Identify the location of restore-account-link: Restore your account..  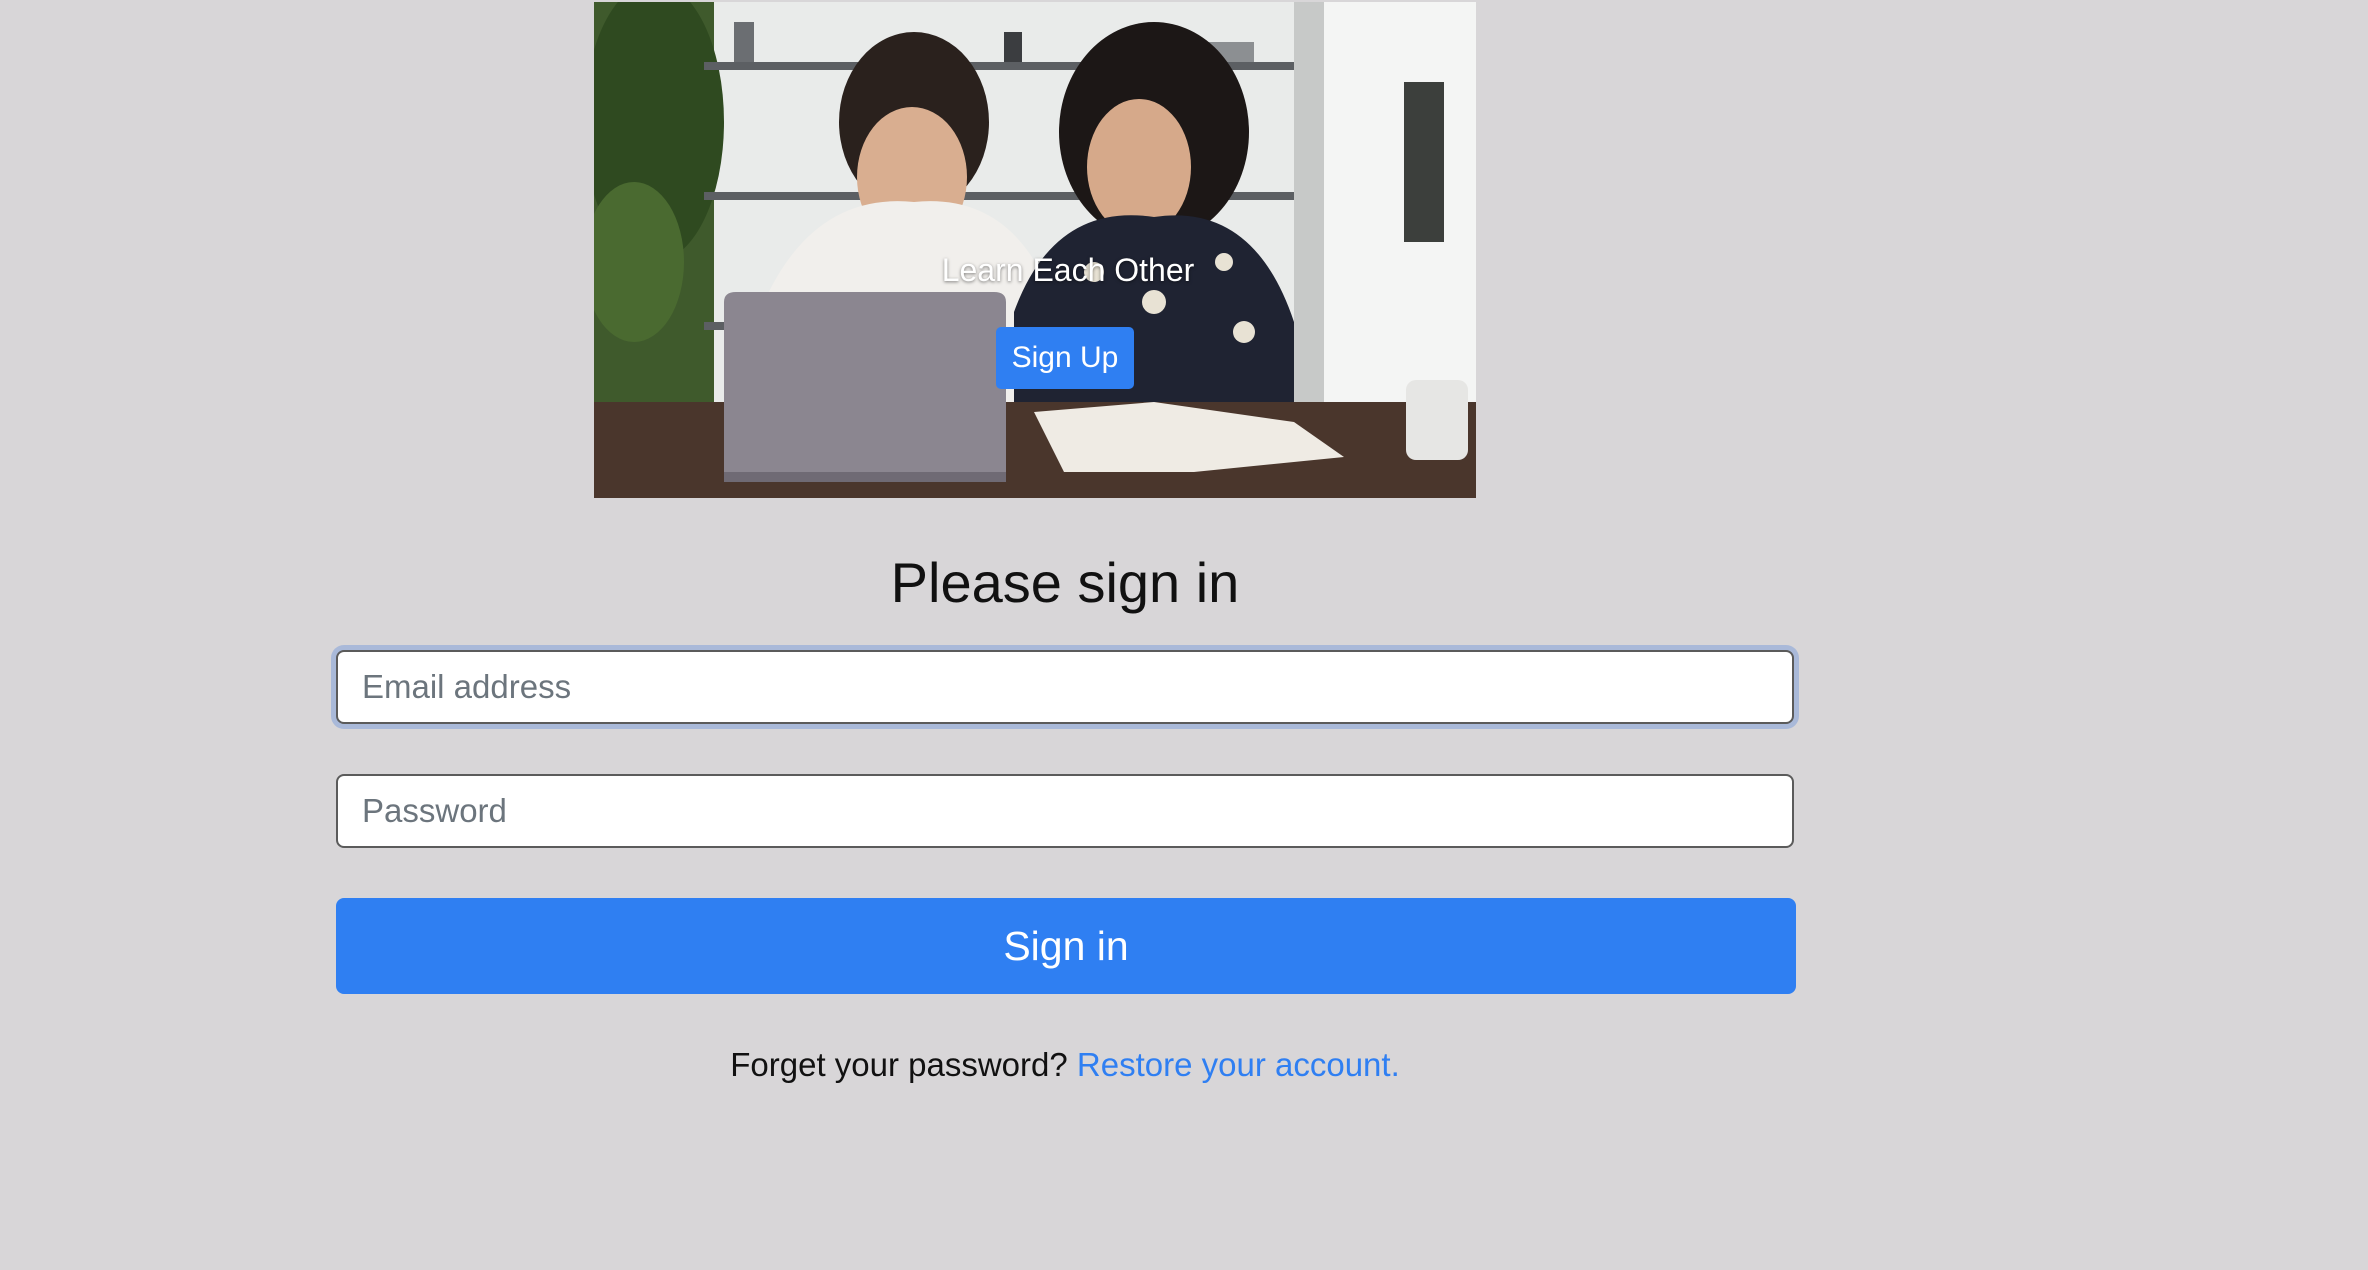
(1238, 1064).